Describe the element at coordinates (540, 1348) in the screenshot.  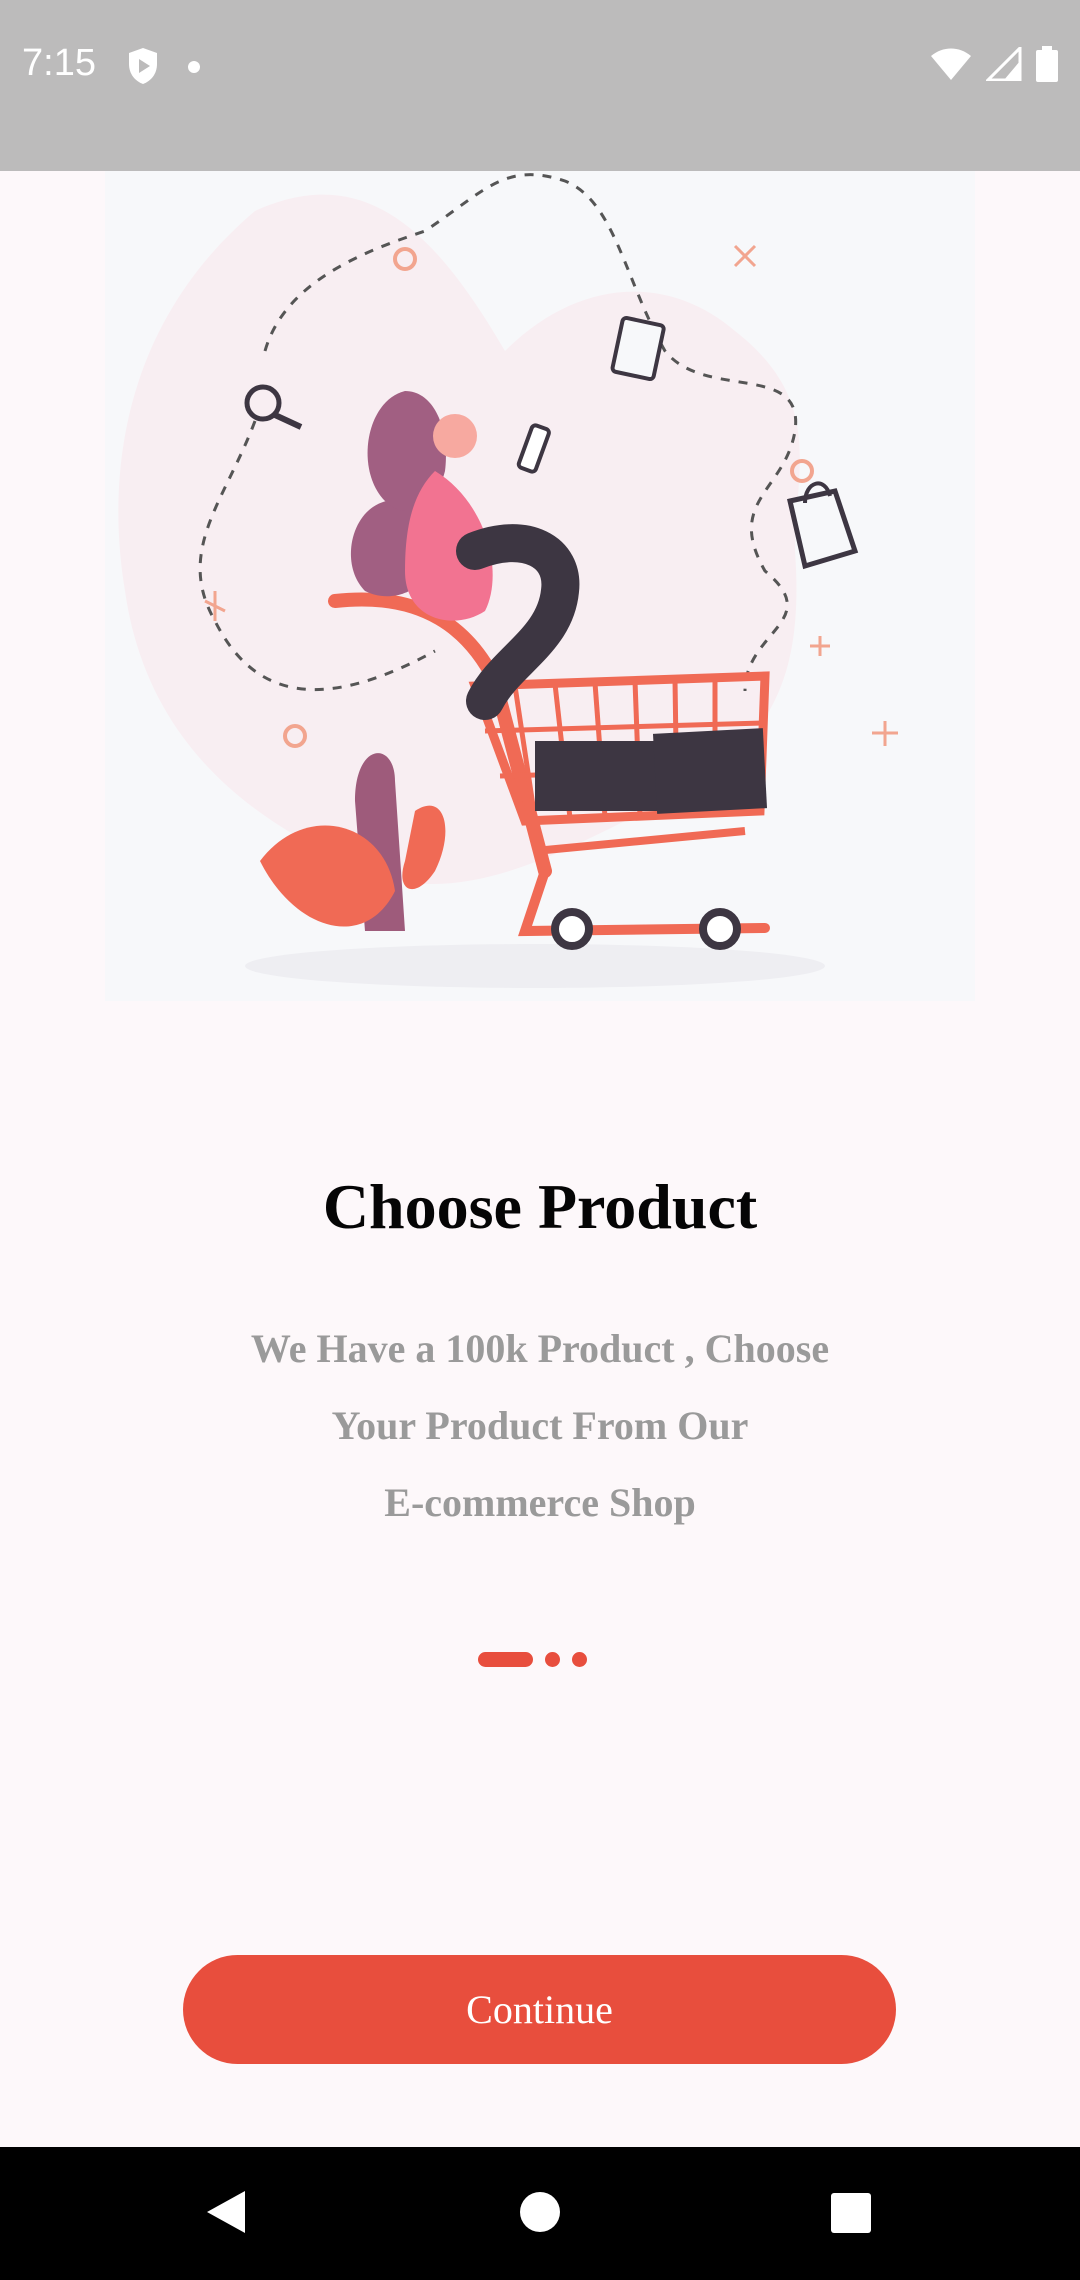
I see `subtitle-line: We Have a 100k Product , Choose` at that location.